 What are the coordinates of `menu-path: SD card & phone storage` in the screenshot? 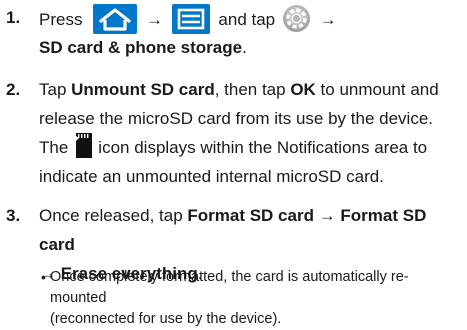 It's located at (141, 47).